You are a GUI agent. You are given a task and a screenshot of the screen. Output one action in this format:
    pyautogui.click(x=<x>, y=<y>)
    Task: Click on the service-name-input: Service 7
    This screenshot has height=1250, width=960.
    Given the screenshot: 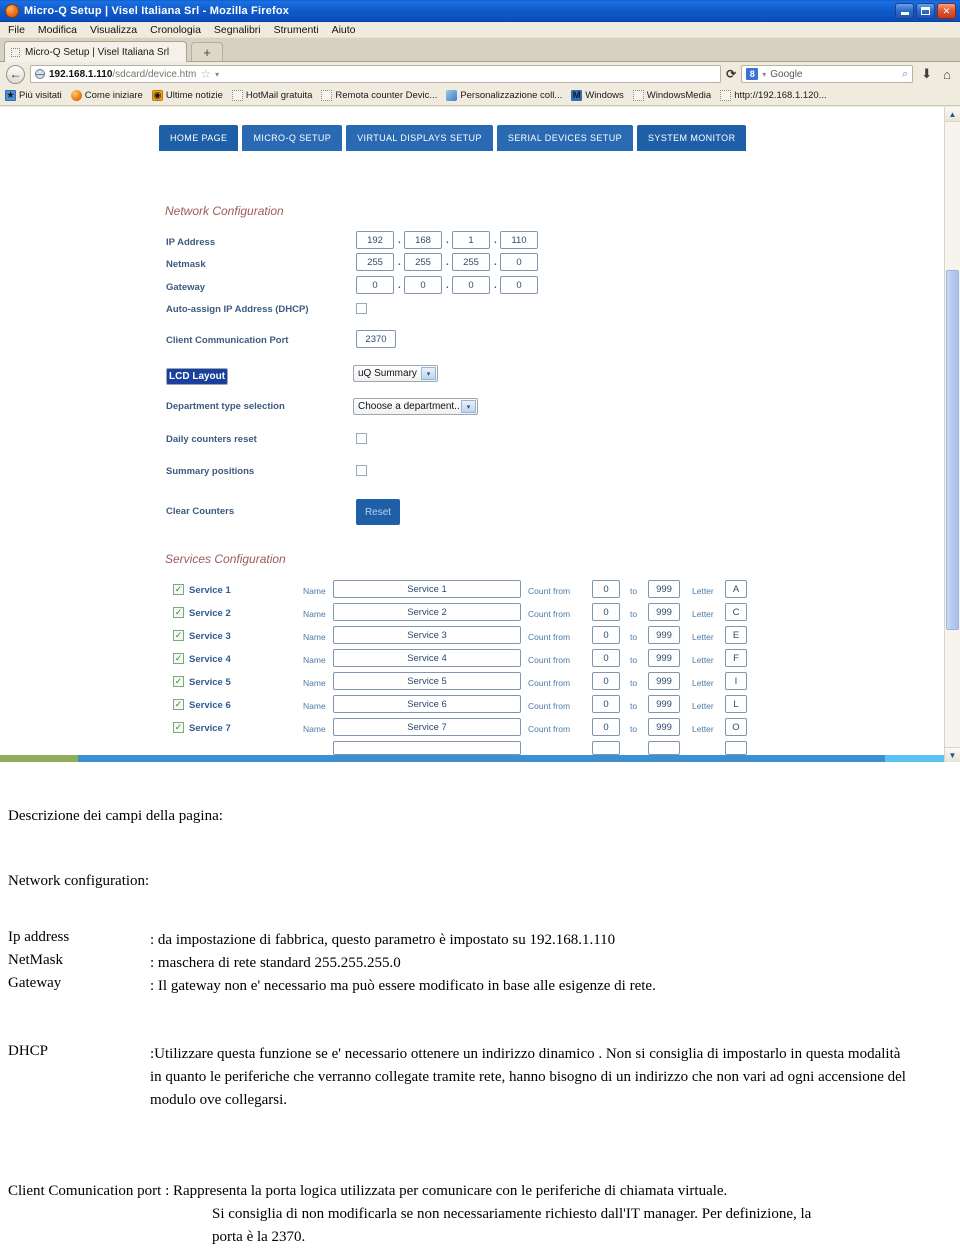 What is the action you would take?
    pyautogui.click(x=427, y=727)
    